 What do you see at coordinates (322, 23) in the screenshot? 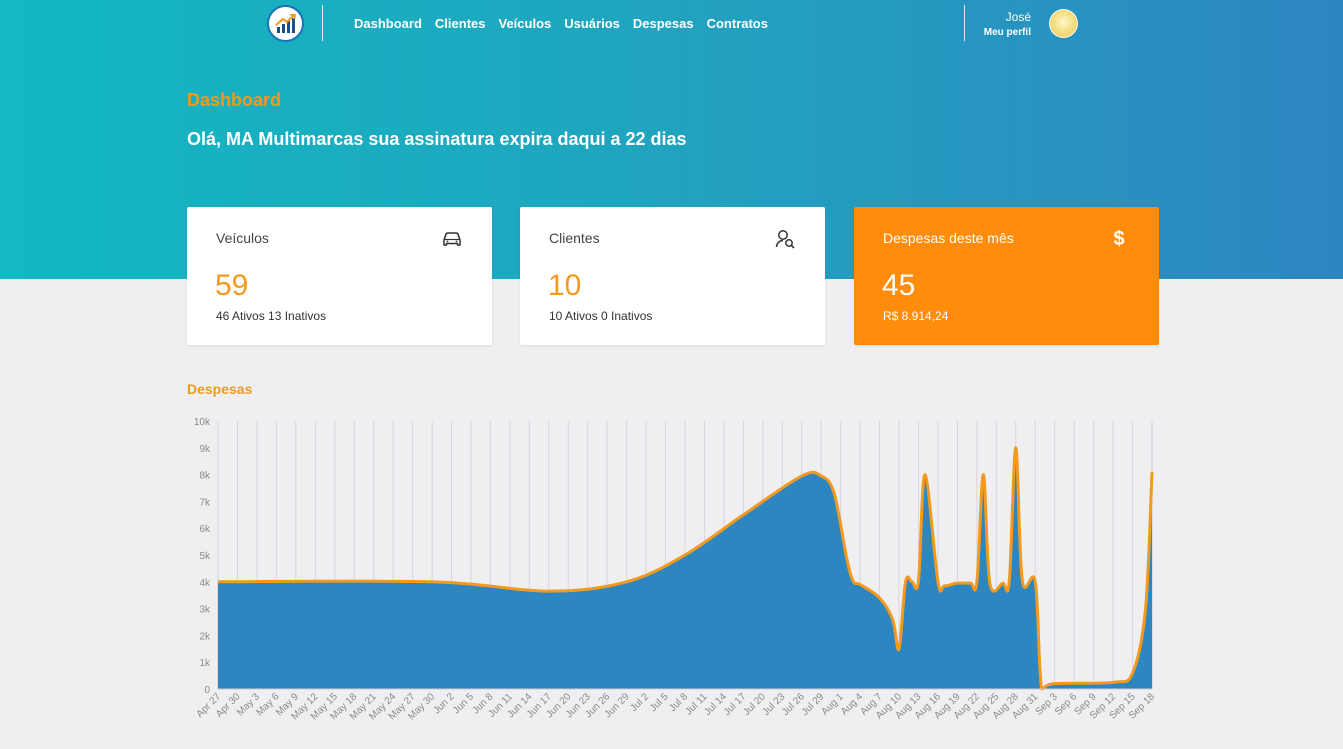
I see `nav-divider-left` at bounding box center [322, 23].